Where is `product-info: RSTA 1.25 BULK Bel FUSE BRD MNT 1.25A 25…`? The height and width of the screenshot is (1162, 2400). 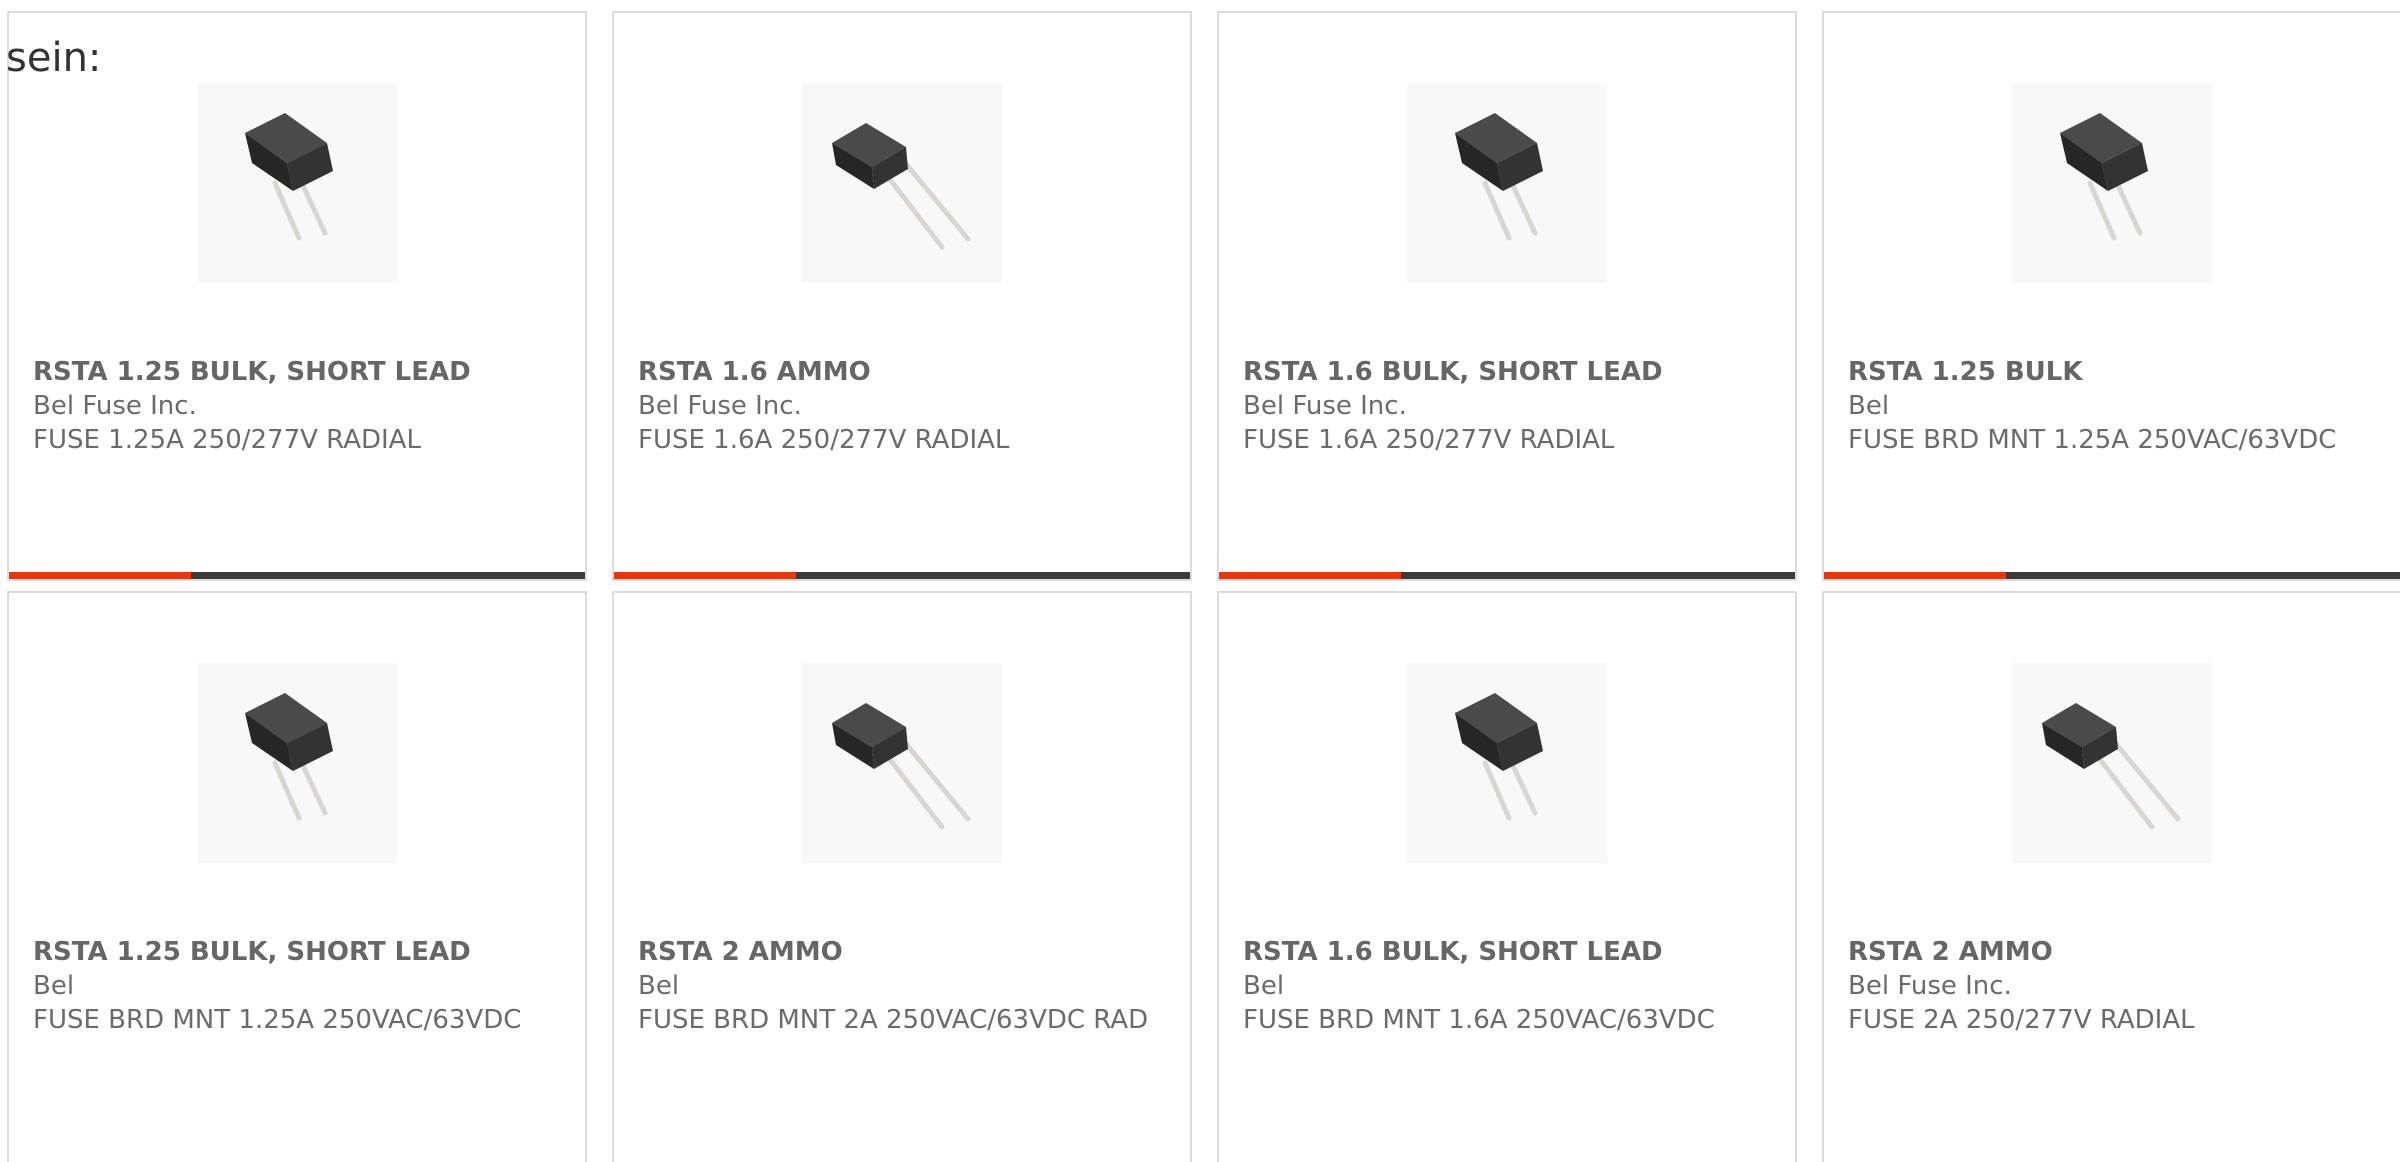
product-info: RSTA 1.25 BULK Bel FUSE BRD MNT 1.25A 25… is located at coordinates (2112, 406).